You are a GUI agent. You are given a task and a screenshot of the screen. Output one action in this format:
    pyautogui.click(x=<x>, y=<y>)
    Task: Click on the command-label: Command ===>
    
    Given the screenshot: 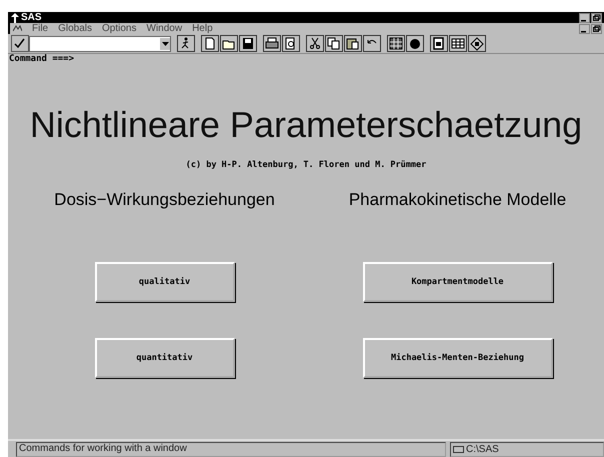 What is the action you would take?
    pyautogui.click(x=41, y=59)
    